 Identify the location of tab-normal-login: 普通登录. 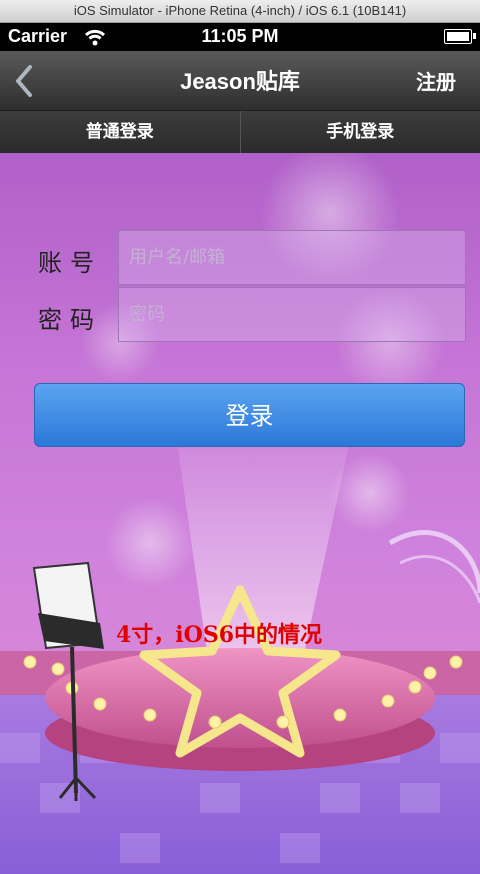
(120, 132).